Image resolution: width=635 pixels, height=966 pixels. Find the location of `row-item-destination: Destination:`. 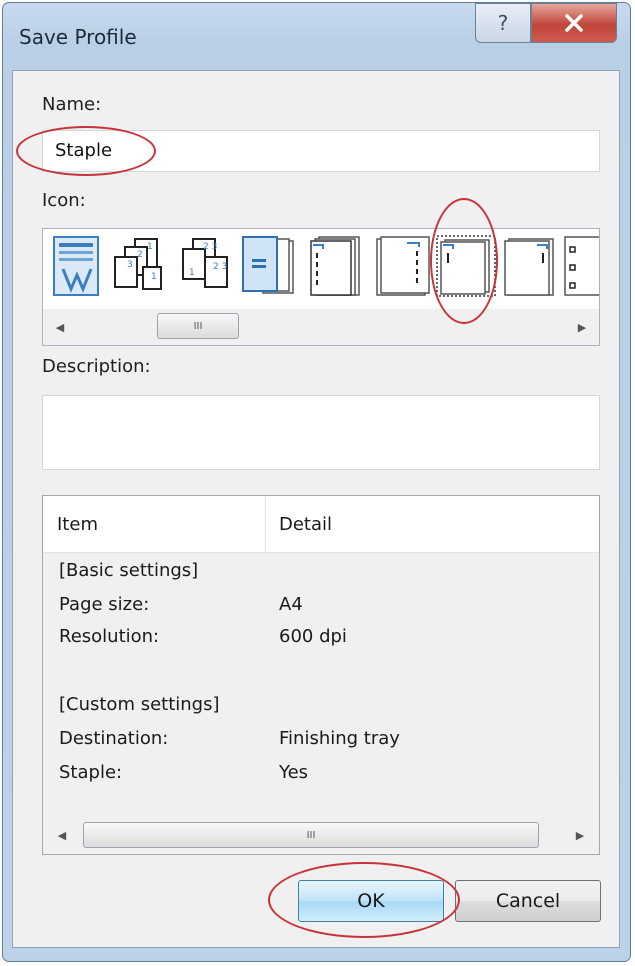

row-item-destination: Destination: is located at coordinates (114, 738).